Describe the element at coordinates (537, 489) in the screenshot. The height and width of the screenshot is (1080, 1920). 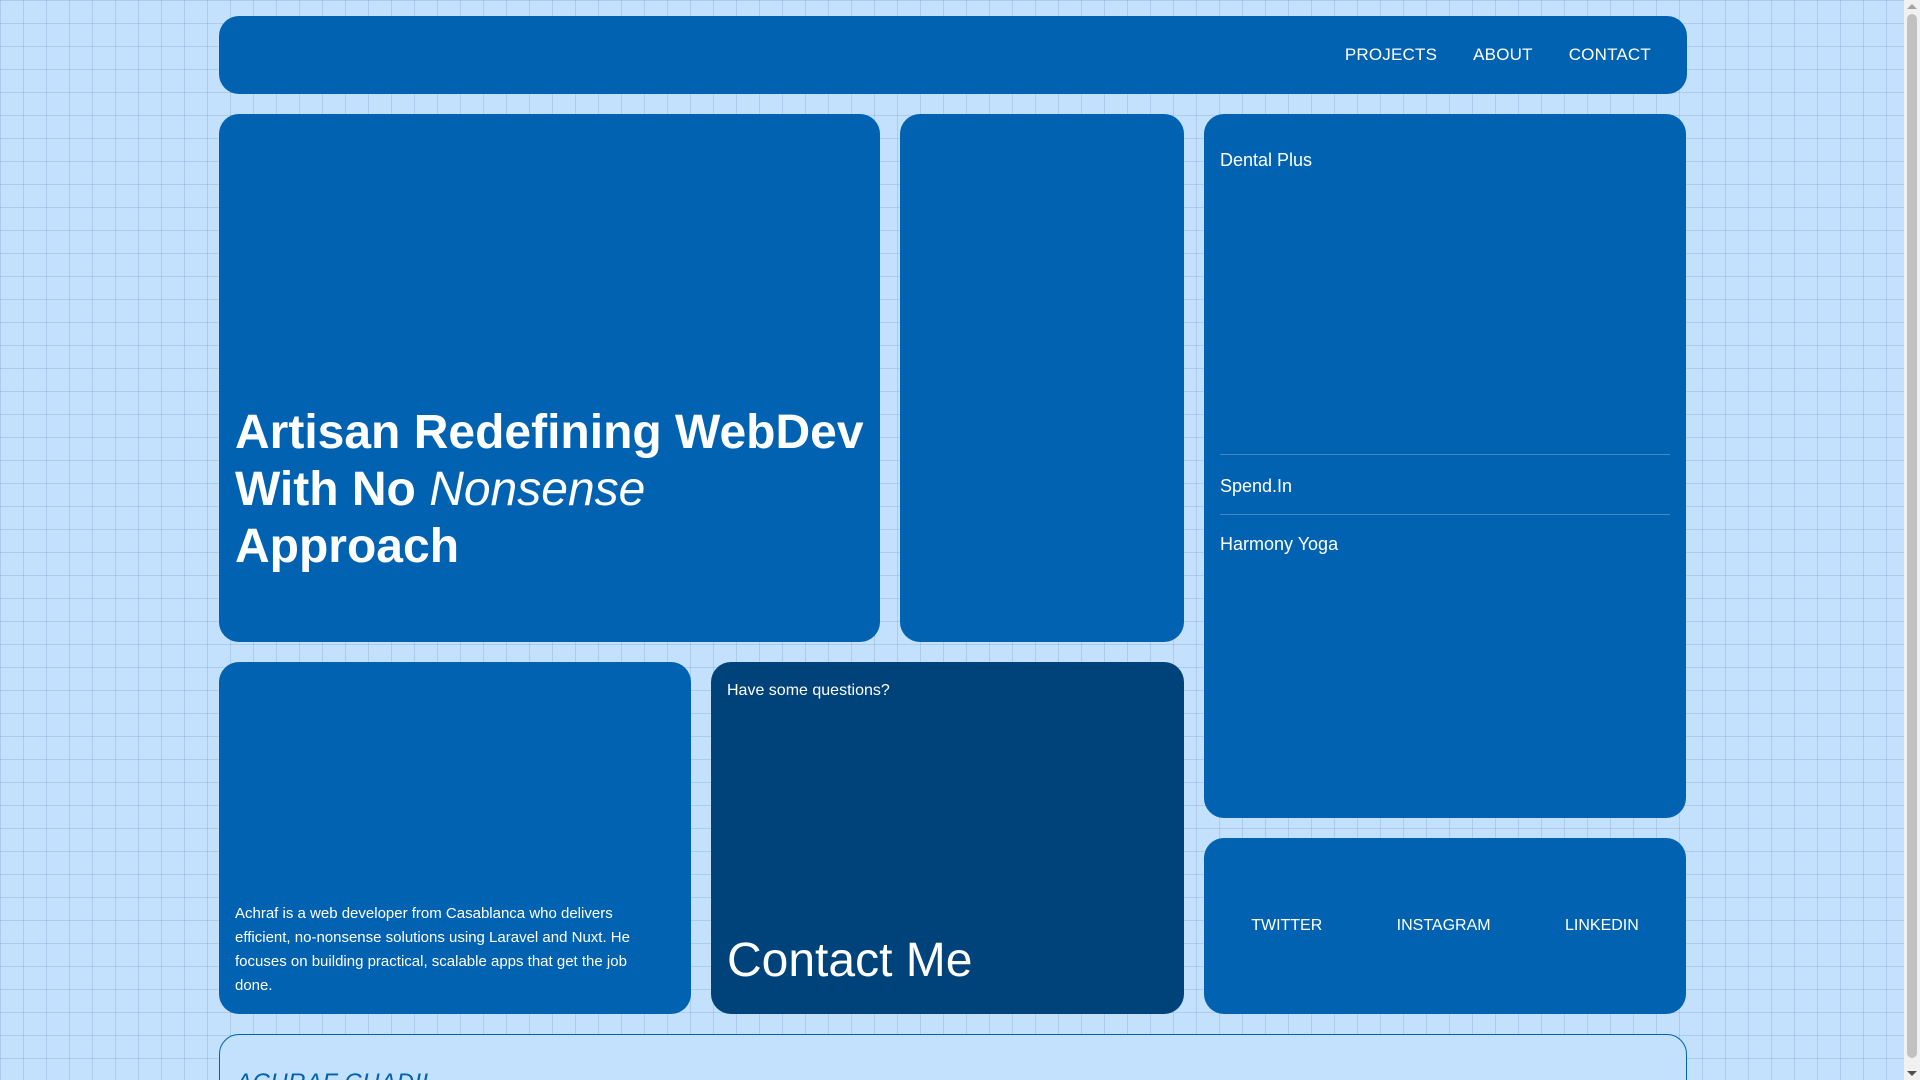
I see `hero-title-emphasis: Nonsense` at that location.